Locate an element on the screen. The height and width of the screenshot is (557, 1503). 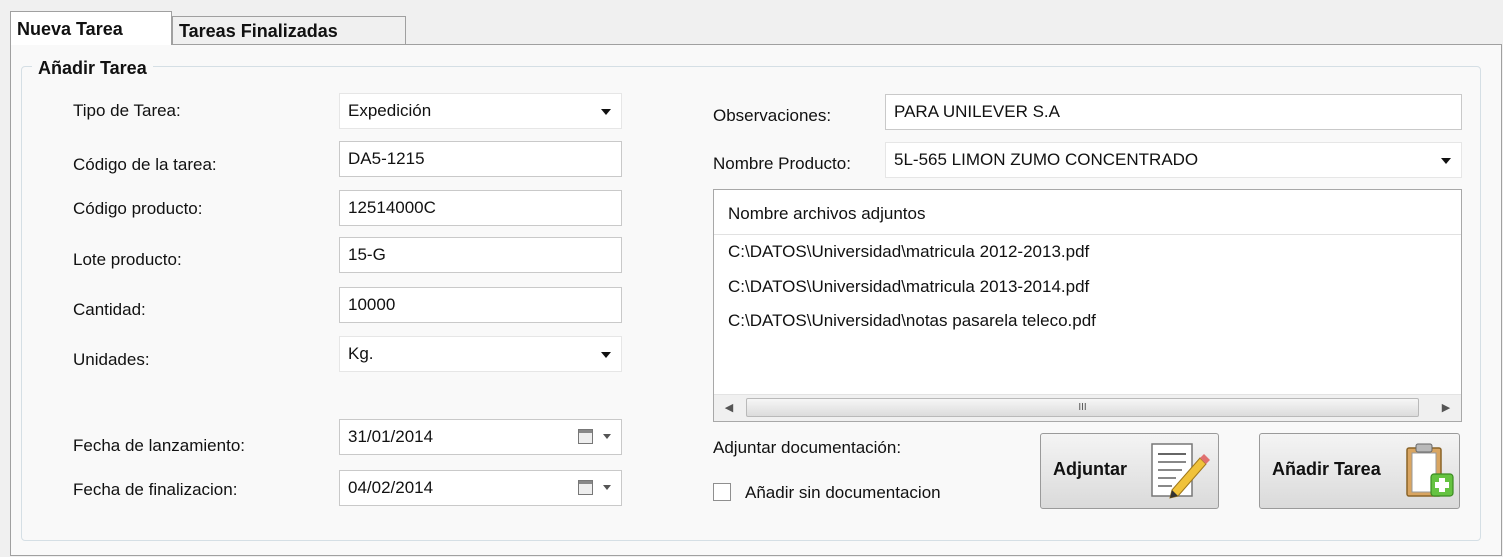
unidades-select: Kg. is located at coordinates (480, 354).